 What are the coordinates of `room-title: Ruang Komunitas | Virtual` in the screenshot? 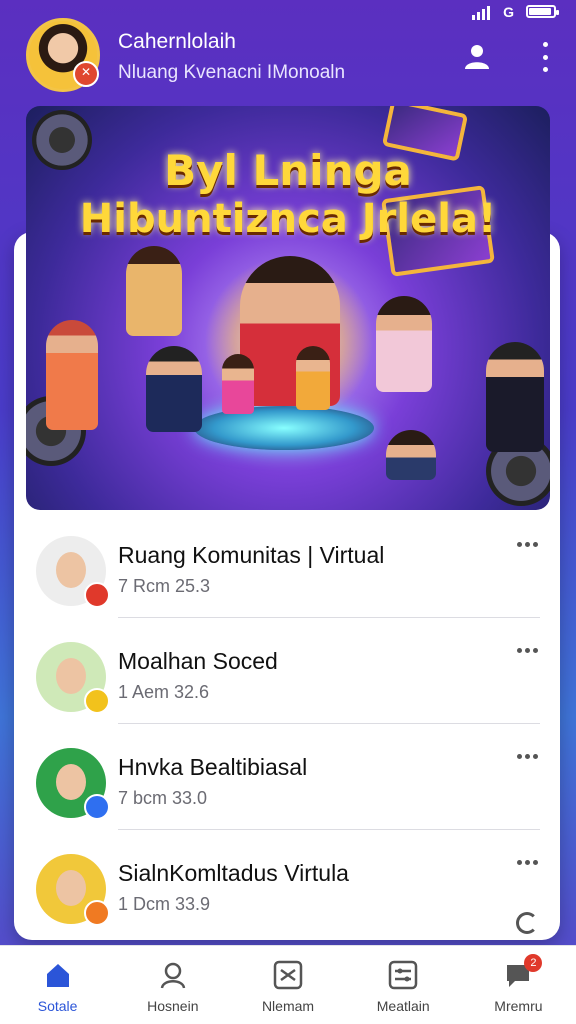 It's located at (251, 555).